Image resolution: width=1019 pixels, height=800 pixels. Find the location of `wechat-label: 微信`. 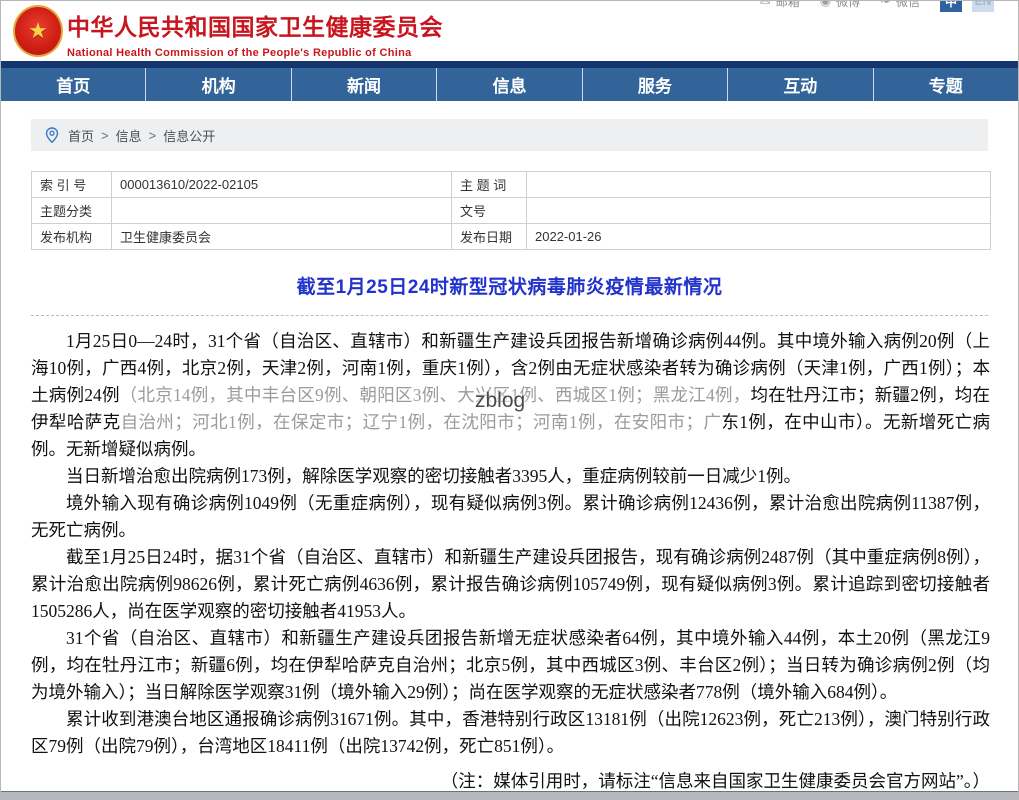

wechat-label: 微信 is located at coordinates (907, 4).